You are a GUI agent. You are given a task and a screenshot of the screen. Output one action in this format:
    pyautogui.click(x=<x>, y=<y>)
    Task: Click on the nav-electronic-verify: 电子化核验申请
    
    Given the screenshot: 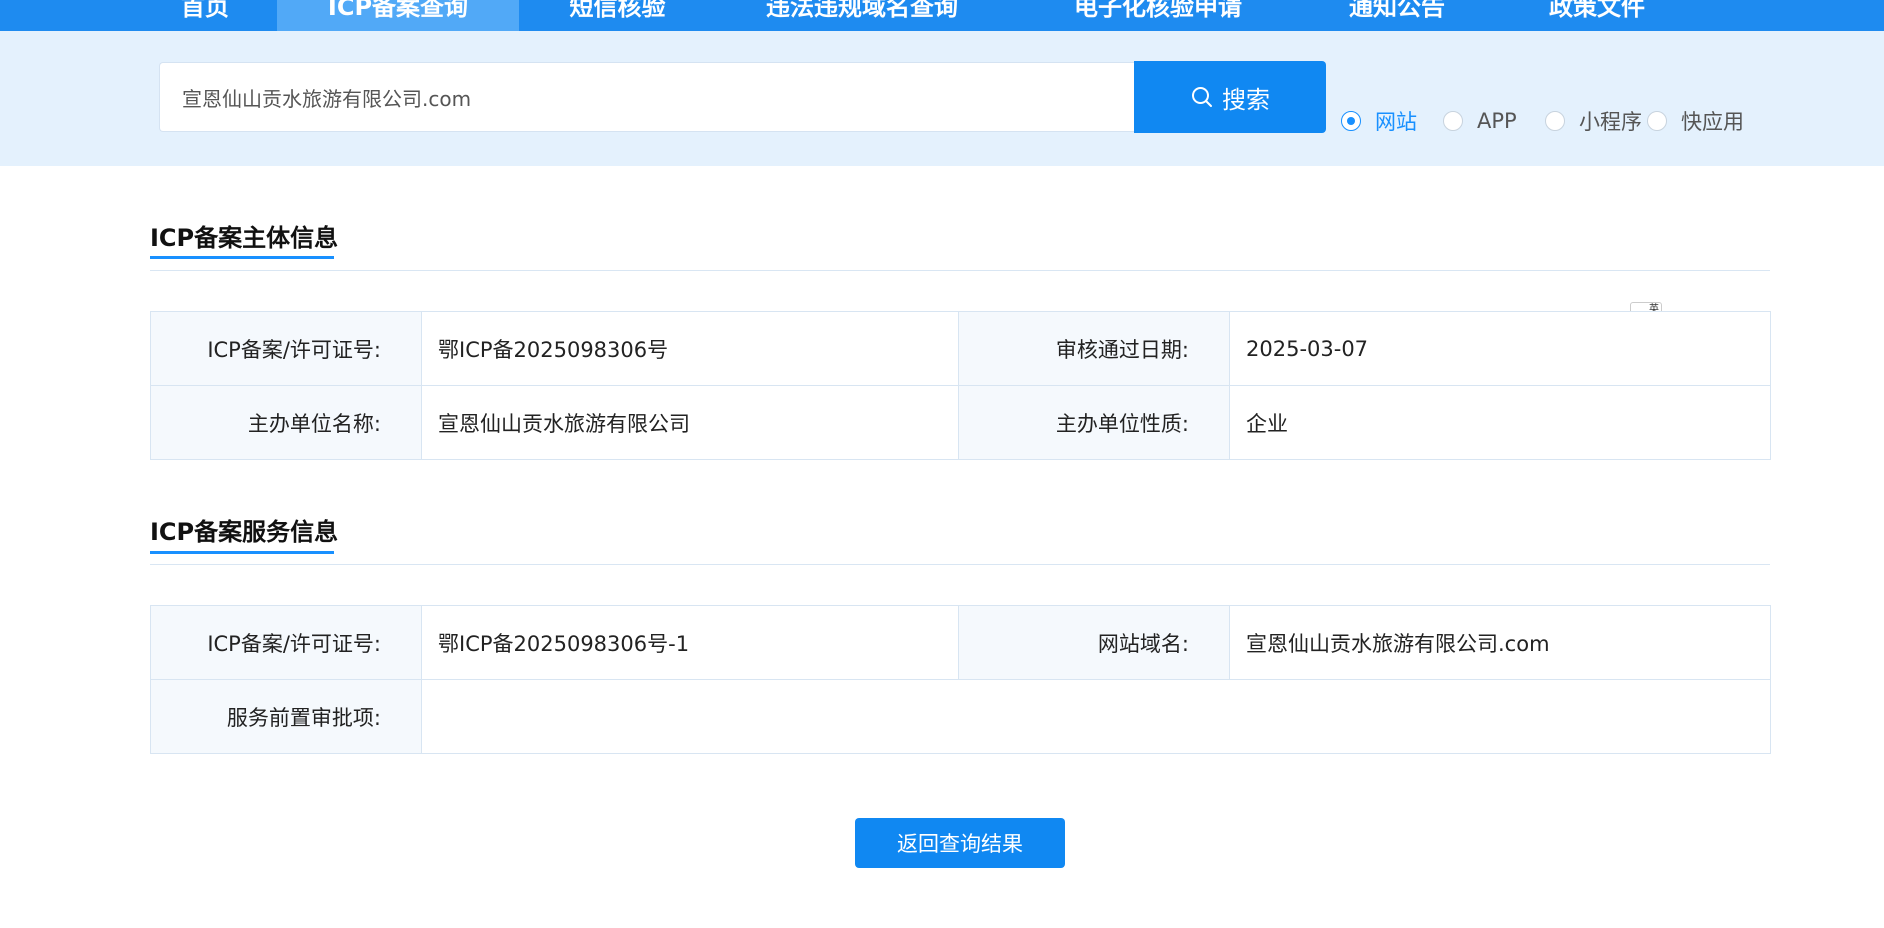 What is the action you would take?
    pyautogui.click(x=1158, y=15)
    